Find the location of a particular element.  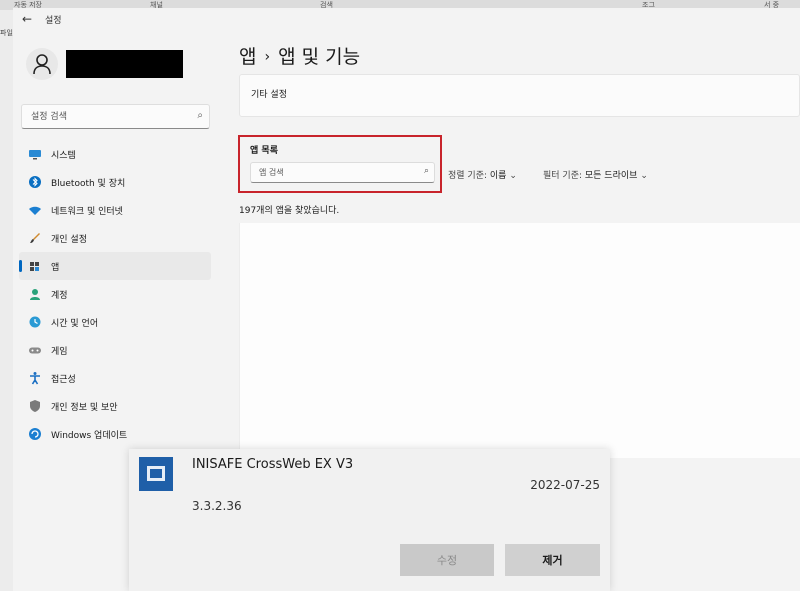

sidebar-item-label: 시스템 is located at coordinates (63, 156).